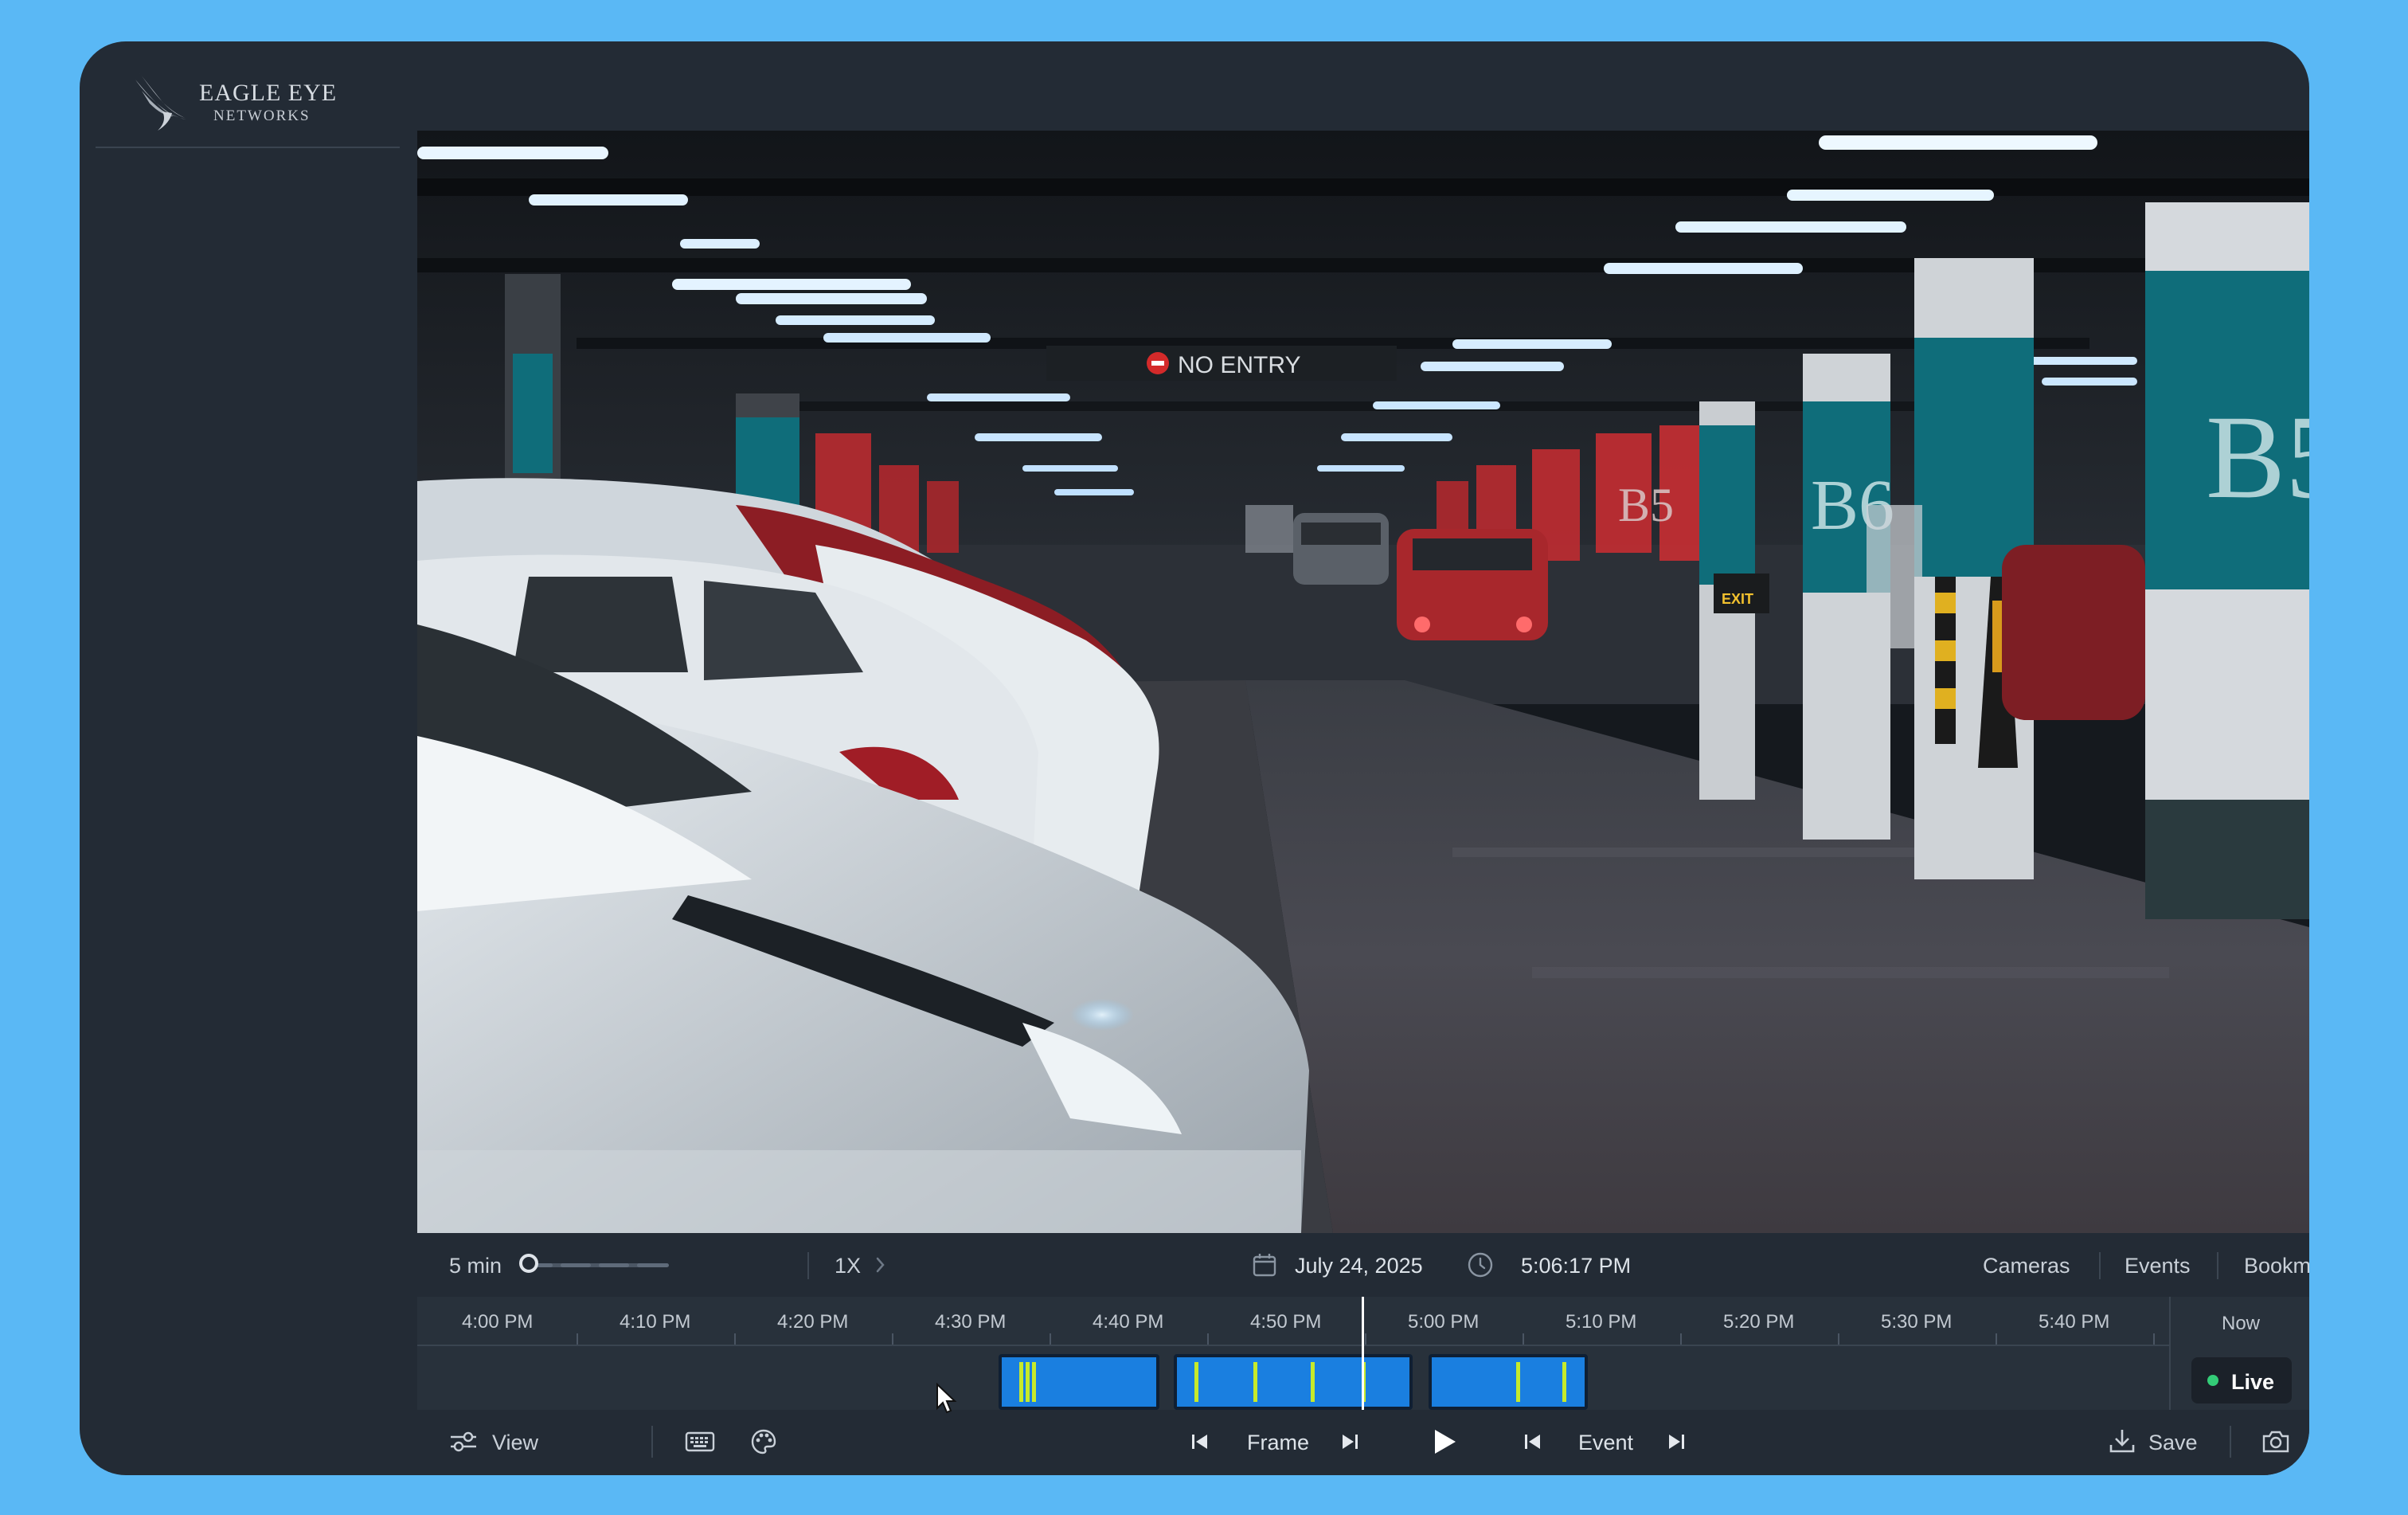  Describe the element at coordinates (971, 1322) in the screenshot. I see `tick-label: 4:30 PM` at that location.